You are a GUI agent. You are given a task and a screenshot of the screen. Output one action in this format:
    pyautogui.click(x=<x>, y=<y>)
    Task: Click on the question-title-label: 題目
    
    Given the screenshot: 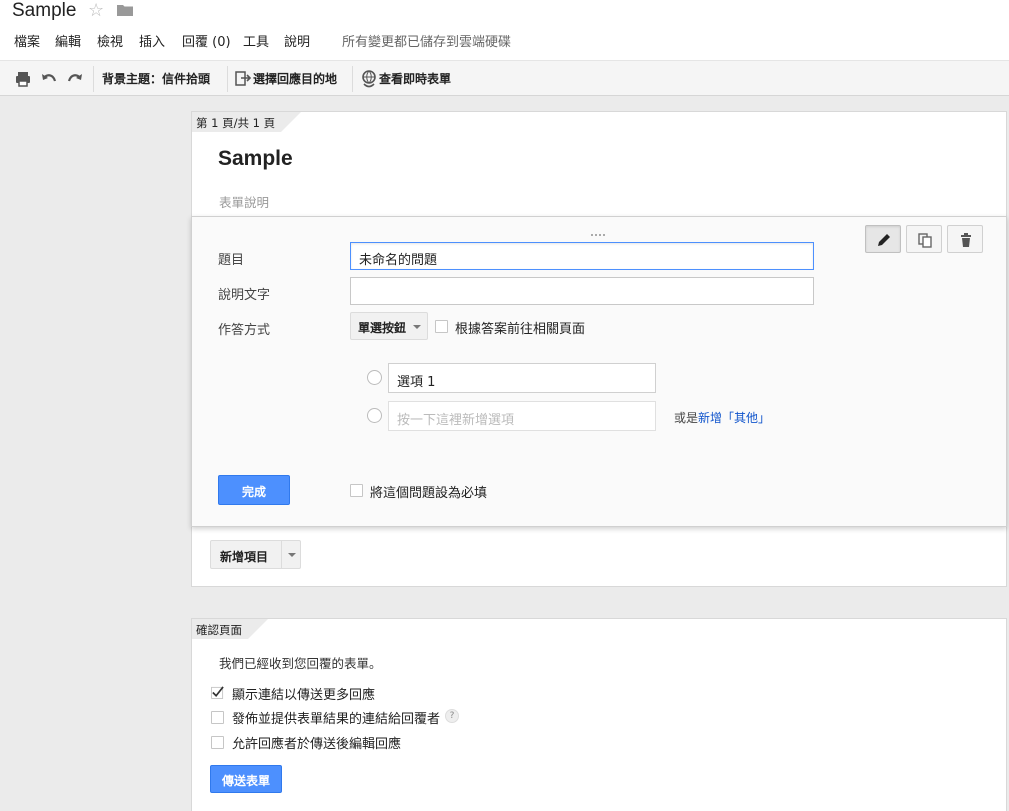 What is the action you would take?
    pyautogui.click(x=231, y=260)
    